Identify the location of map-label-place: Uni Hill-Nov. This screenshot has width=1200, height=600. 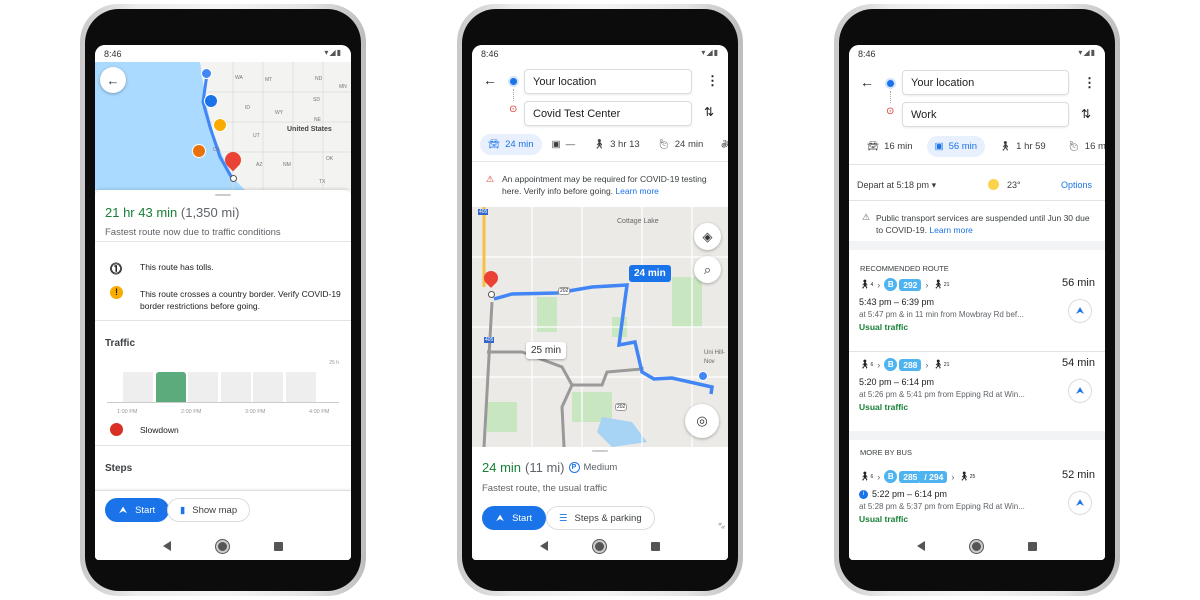
(714, 357).